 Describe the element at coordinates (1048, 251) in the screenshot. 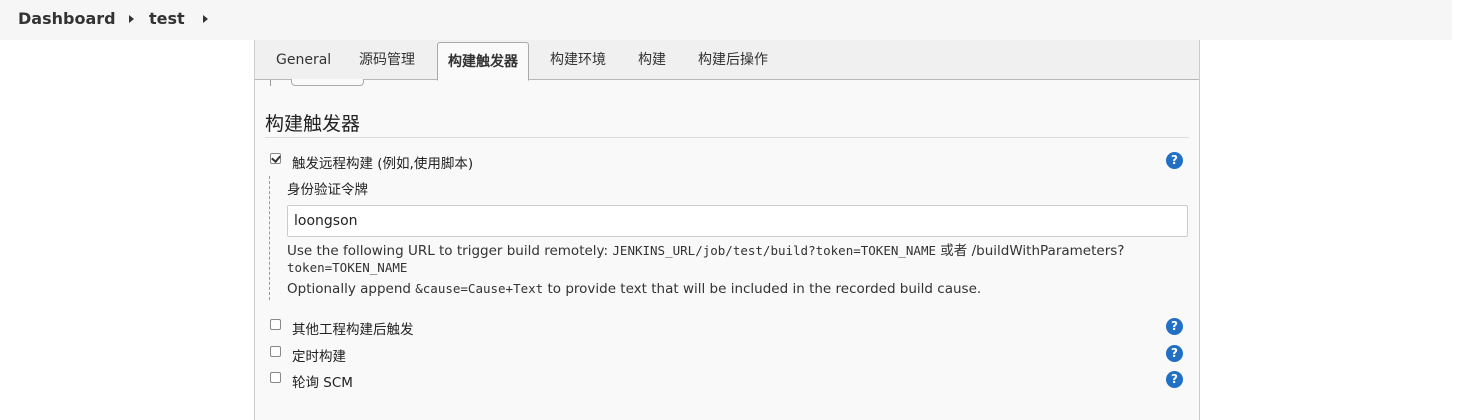

I see `url-code: /buildWithParameters?` at that location.